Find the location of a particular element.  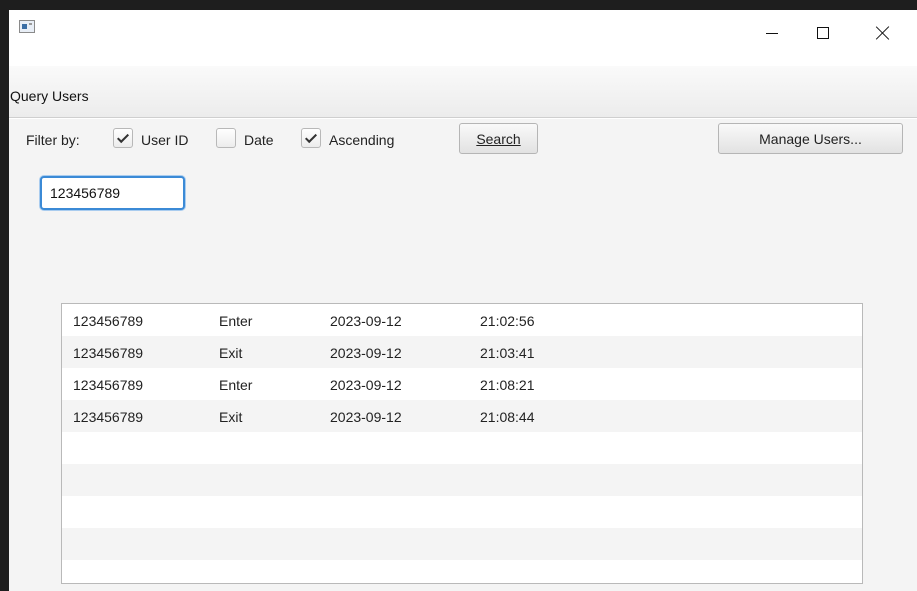

date-checkbox-label: Date is located at coordinates (259, 140).